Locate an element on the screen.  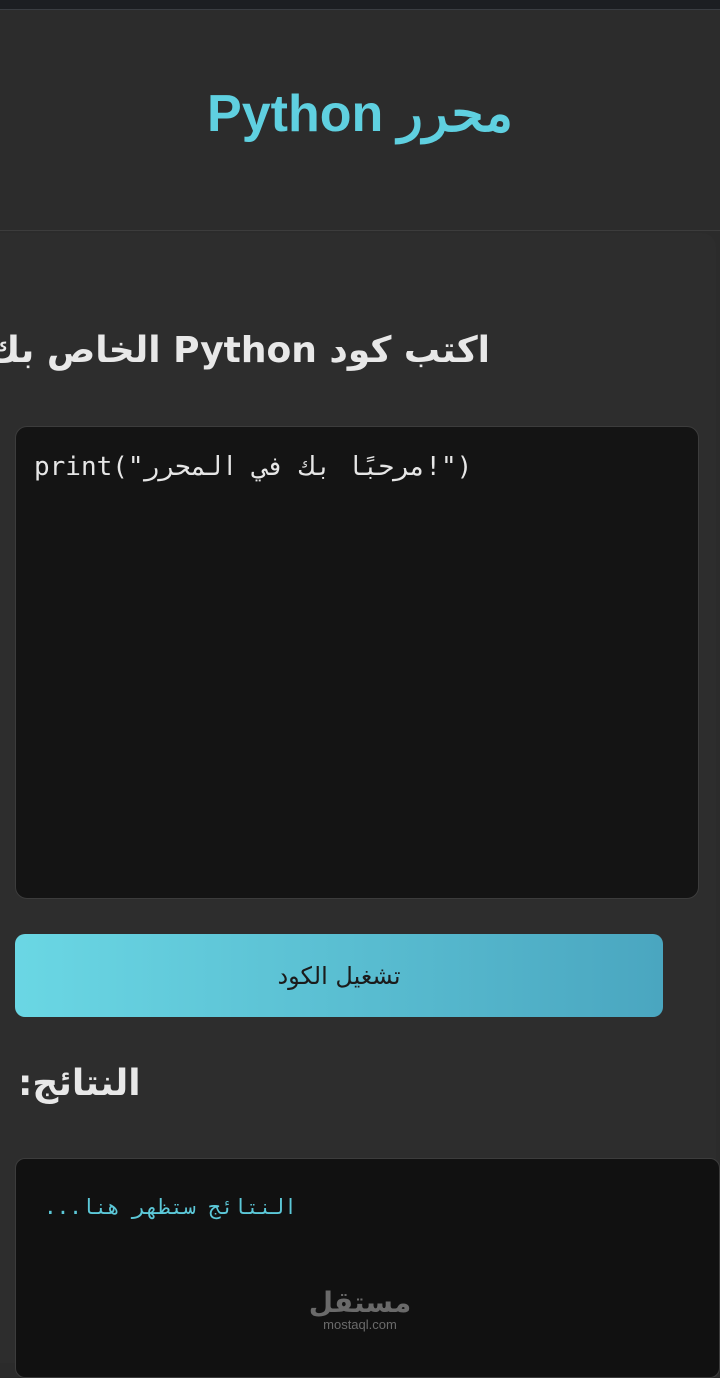
run-code-button: تشغيل الكود is located at coordinates (339, 975).